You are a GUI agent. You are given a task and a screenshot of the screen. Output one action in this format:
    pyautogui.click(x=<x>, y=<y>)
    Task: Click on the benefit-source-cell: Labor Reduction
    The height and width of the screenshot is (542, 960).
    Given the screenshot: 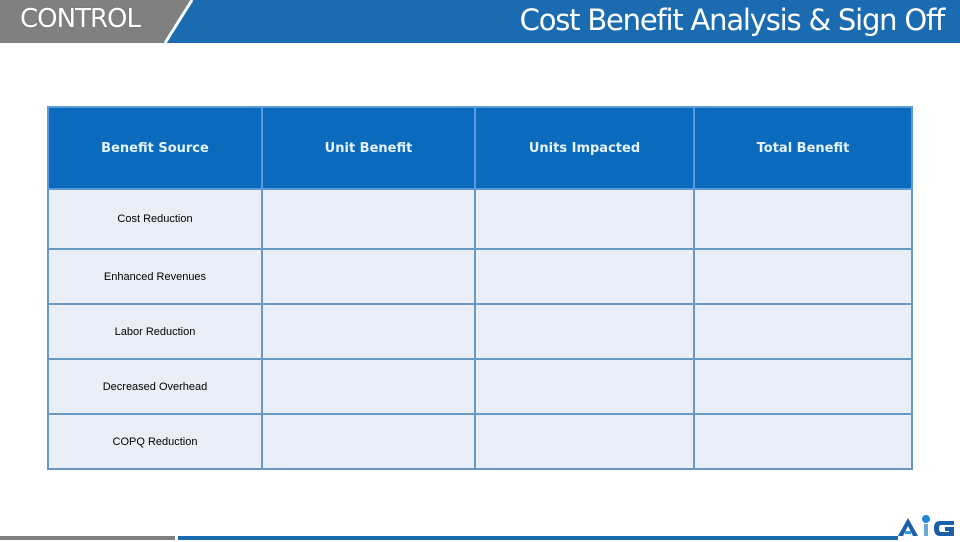 What is the action you would take?
    pyautogui.click(x=155, y=331)
    